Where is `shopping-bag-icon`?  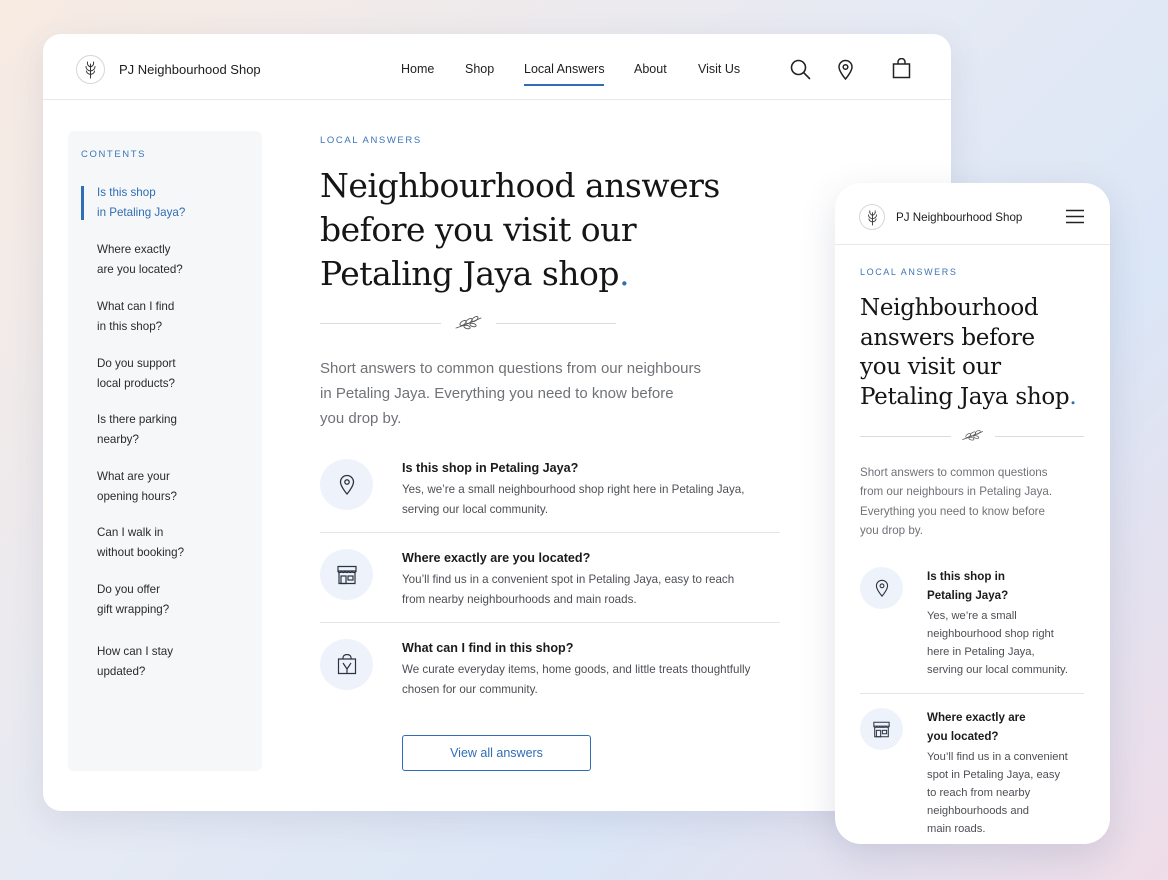 shopping-bag-icon is located at coordinates (901, 68).